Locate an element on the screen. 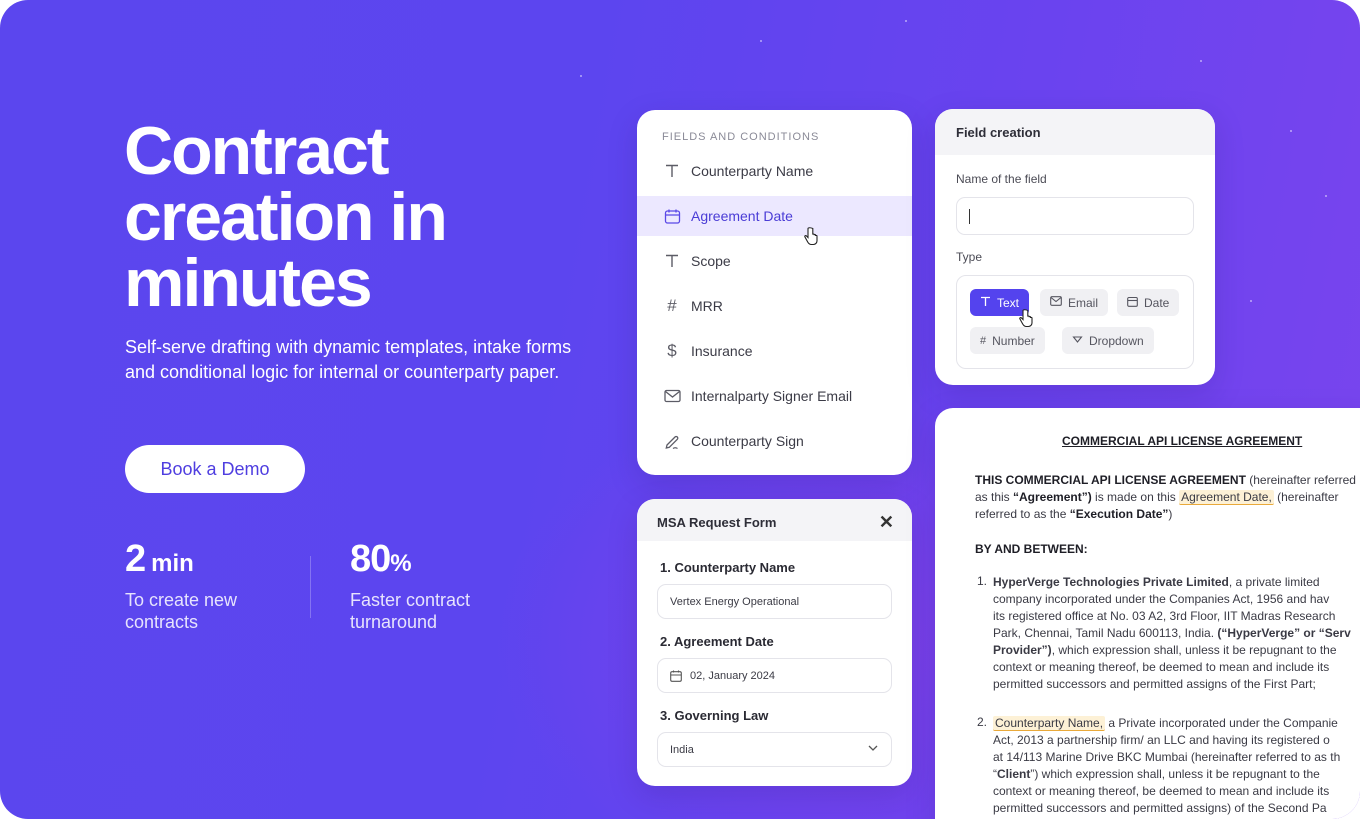 This screenshot has width=1360, height=819. agreement-date-input: 02, January 2024 is located at coordinates (774, 675).